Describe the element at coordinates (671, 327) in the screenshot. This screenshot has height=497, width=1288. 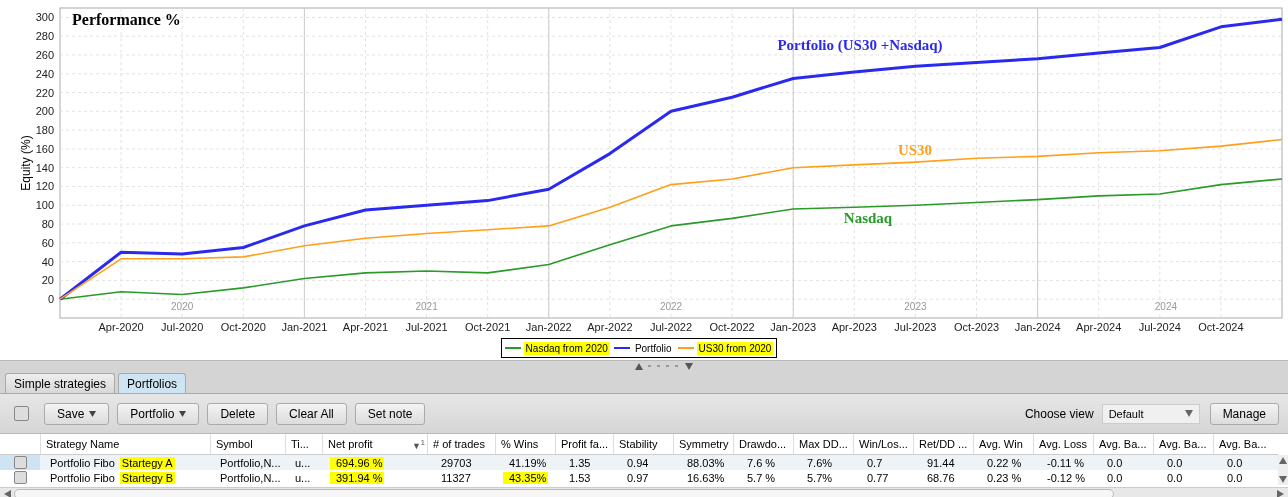
I see `tick-label: Jul-2022` at that location.